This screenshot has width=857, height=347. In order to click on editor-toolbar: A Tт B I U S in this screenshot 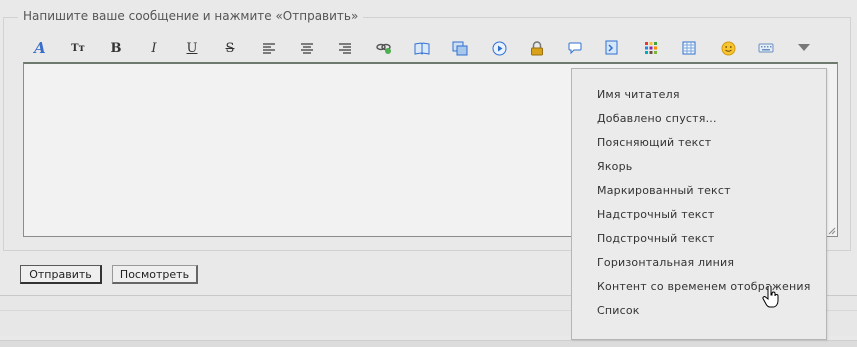, I will do `click(424, 49)`.